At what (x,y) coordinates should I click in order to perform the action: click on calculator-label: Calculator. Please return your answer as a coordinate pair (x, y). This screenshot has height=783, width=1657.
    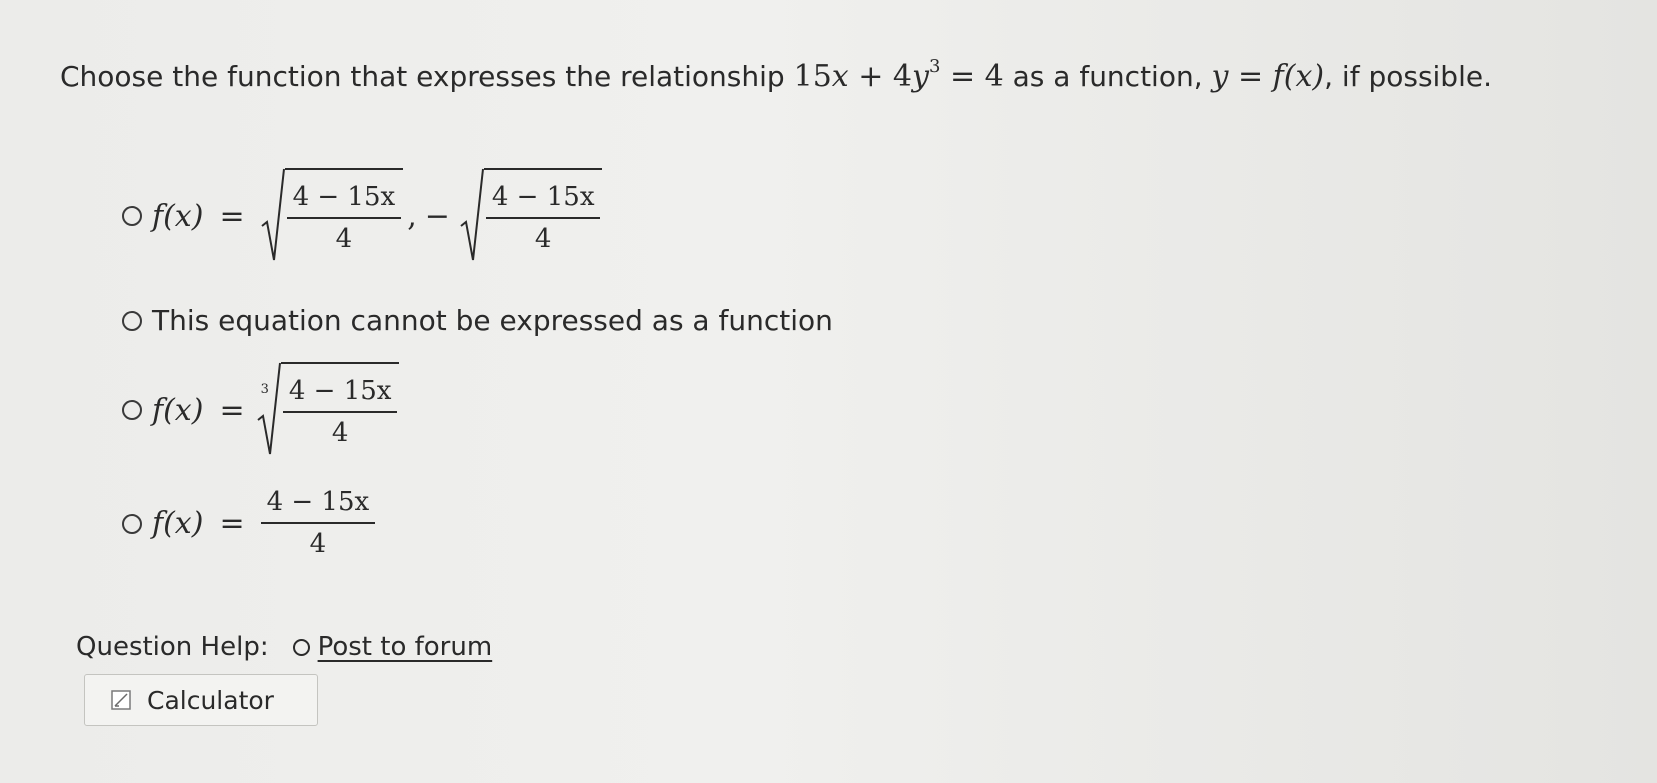
    Looking at the image, I should click on (210, 700).